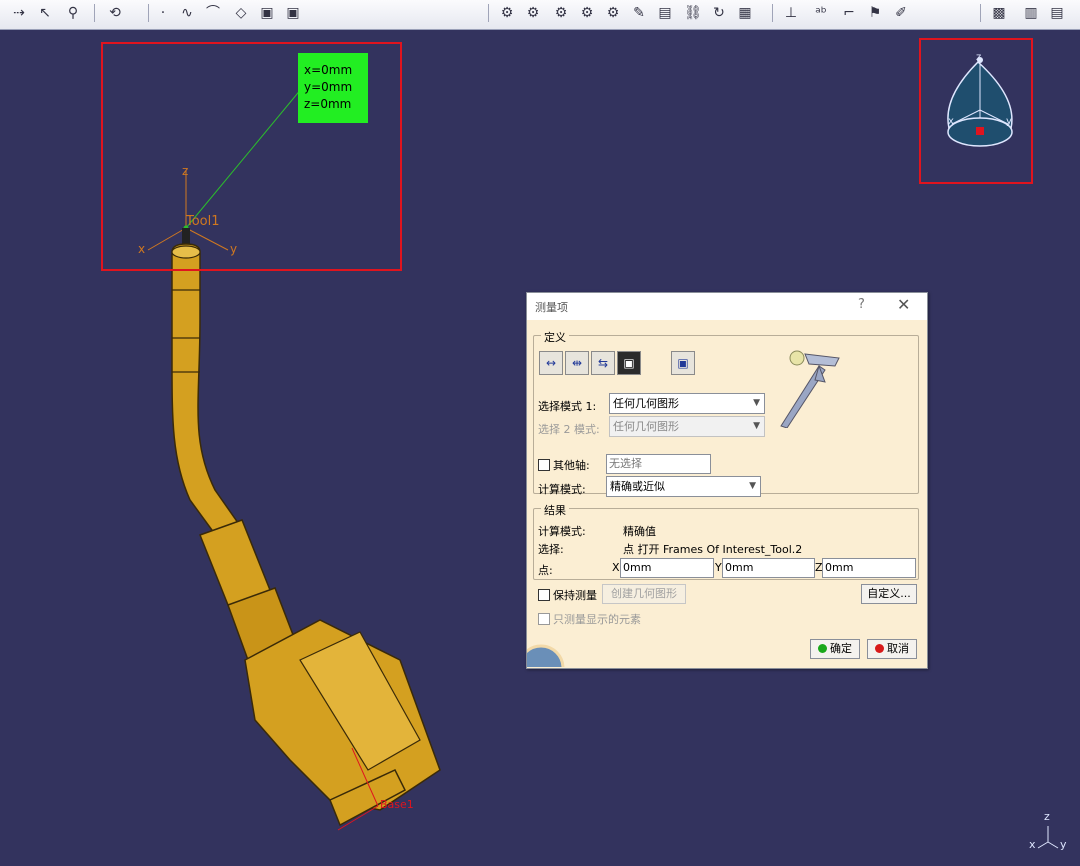 The height and width of the screenshot is (866, 1080). Describe the element at coordinates (768, 568) in the screenshot. I see `y-value-field: 0mm` at that location.